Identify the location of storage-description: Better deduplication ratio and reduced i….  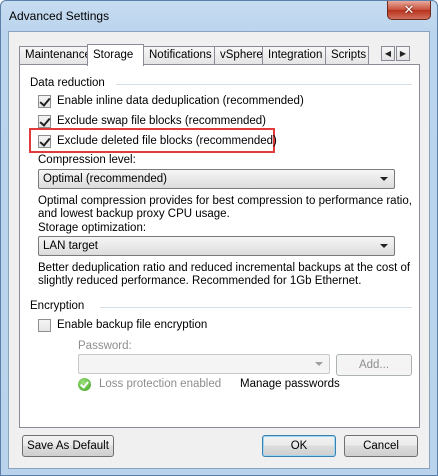
(224, 275).